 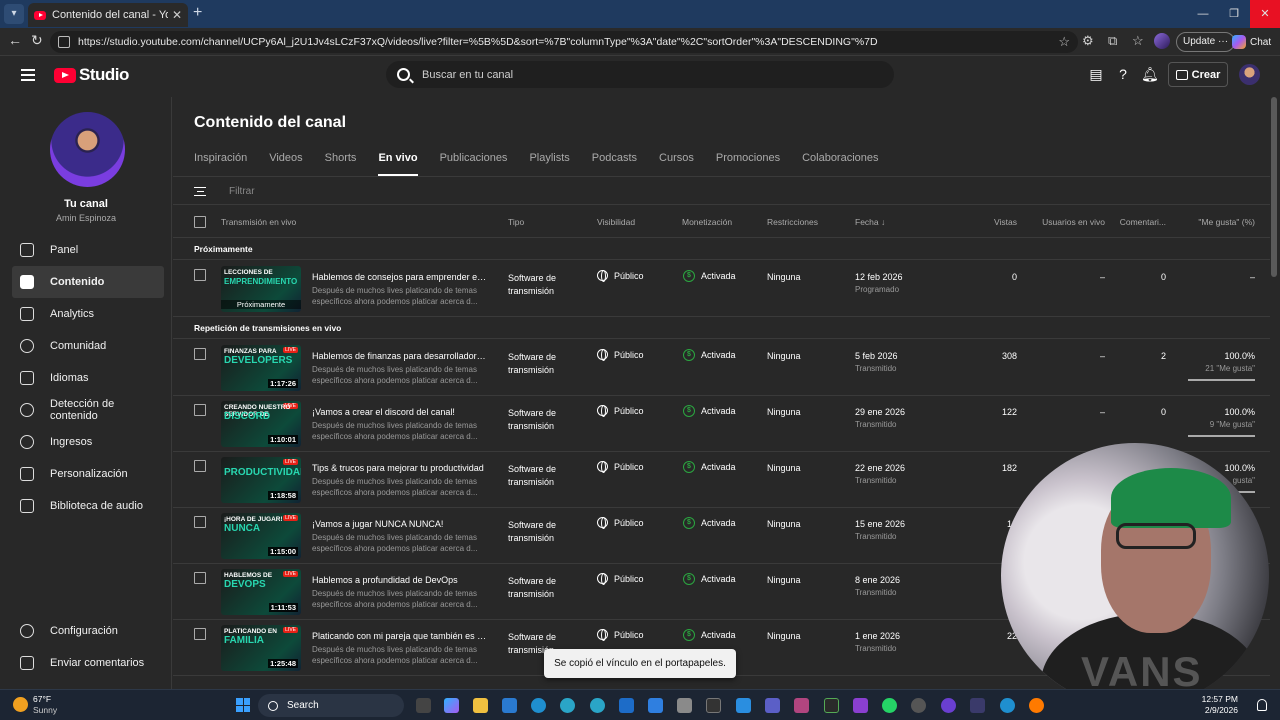 I want to click on sidebar-item-settings: Configuración, so click(x=88, y=631).